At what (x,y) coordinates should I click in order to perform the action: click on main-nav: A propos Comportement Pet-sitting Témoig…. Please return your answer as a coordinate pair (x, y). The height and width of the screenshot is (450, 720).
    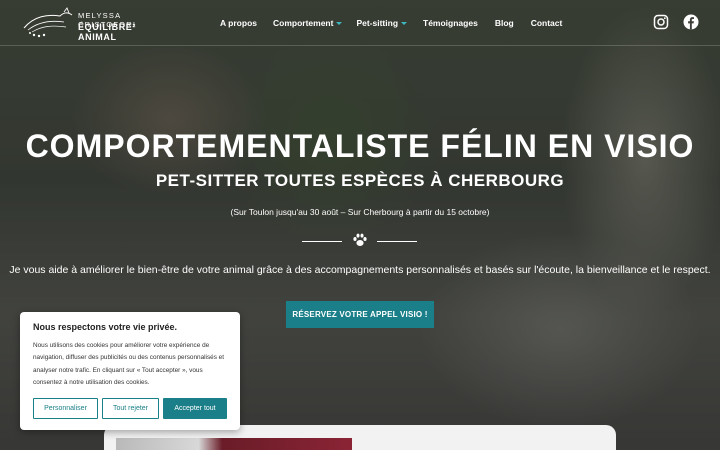
    Looking at the image, I should click on (391, 23).